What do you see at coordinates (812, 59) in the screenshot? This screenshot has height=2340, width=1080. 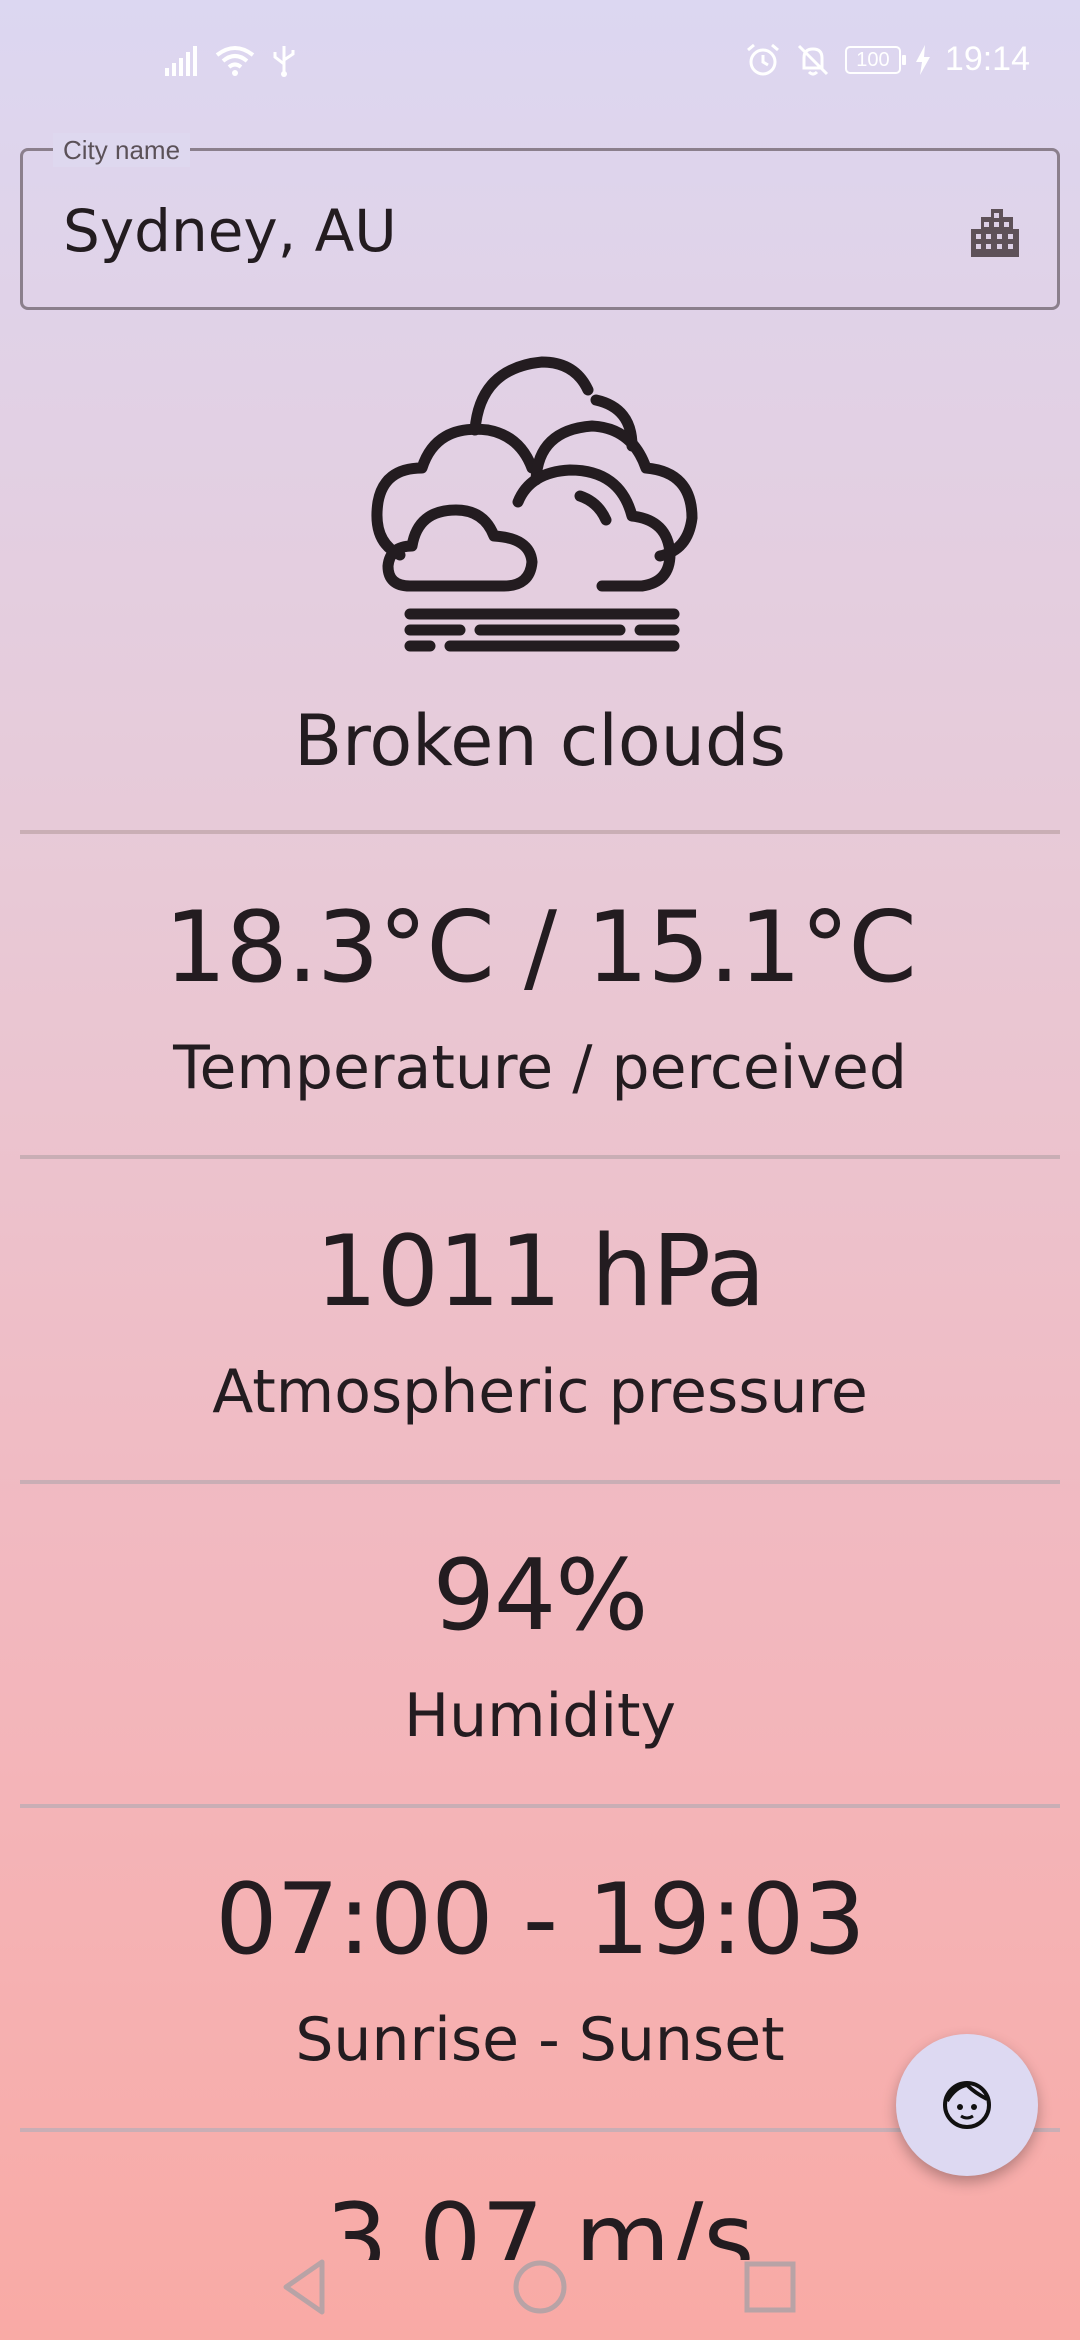 I see `bell-off-icon` at bounding box center [812, 59].